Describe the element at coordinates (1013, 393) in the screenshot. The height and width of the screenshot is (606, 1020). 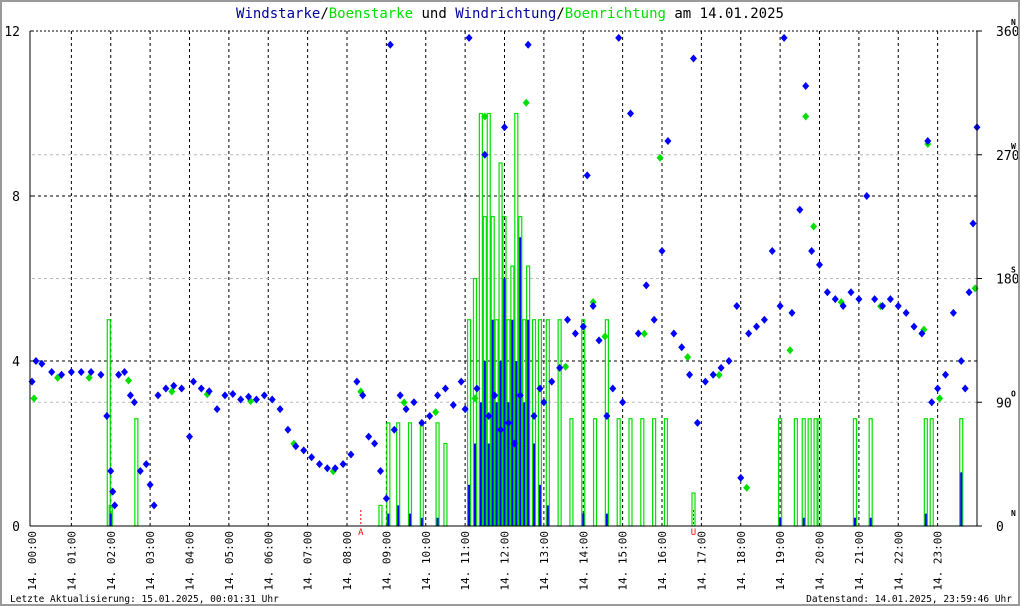
I see `compass-label: O` at that location.